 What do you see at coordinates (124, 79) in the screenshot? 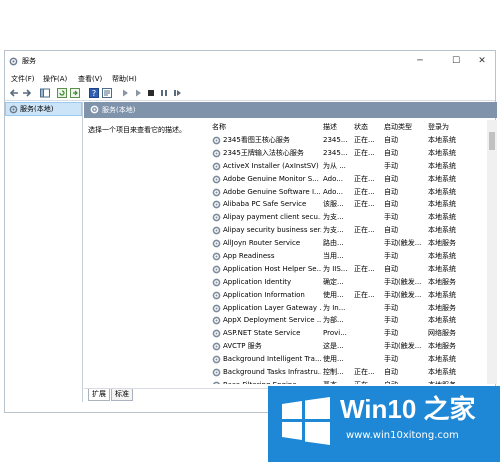
I see `menu-help: 帮助(H)` at bounding box center [124, 79].